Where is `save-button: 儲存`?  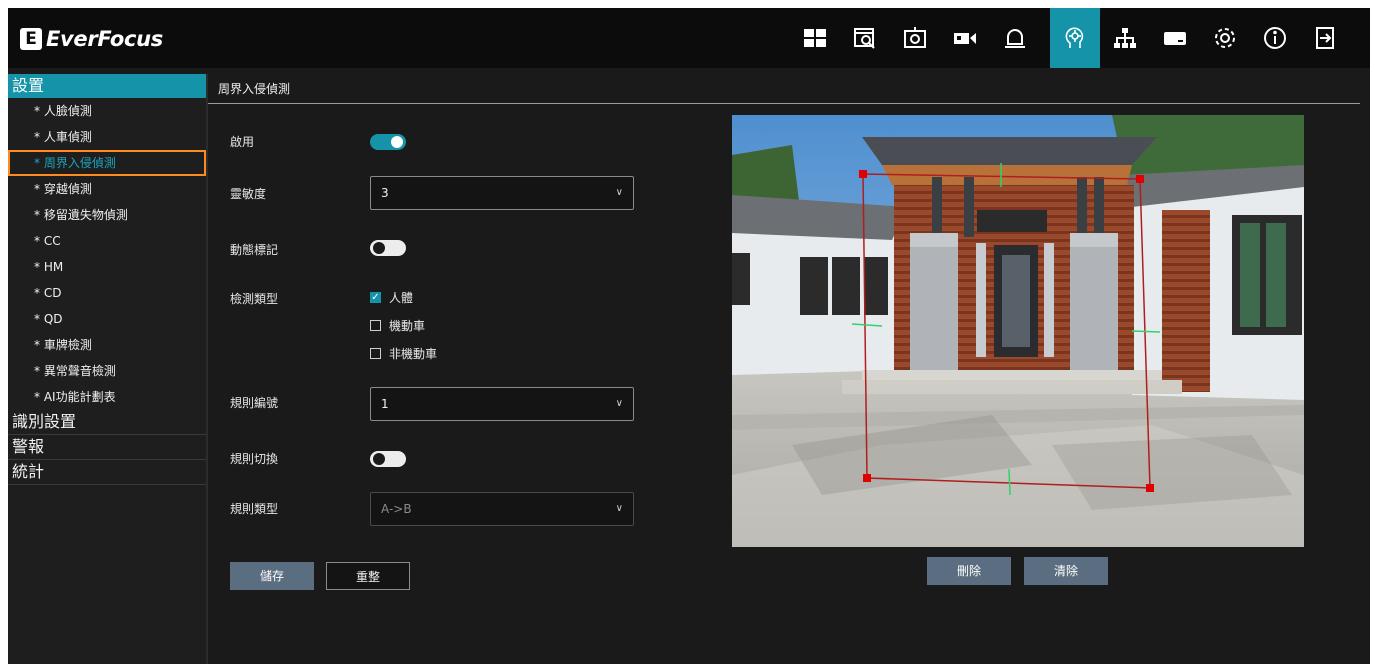
save-button: 儲存 is located at coordinates (272, 576).